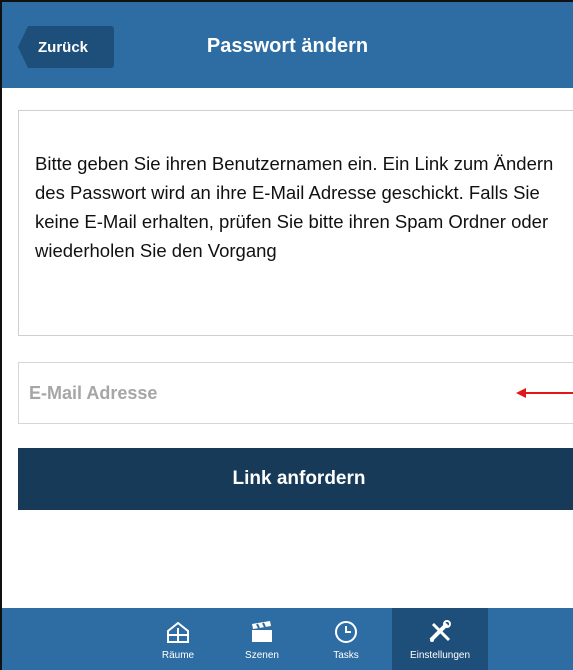 The height and width of the screenshot is (670, 573). Describe the element at coordinates (295, 393) in the screenshot. I see `email-field` at that location.